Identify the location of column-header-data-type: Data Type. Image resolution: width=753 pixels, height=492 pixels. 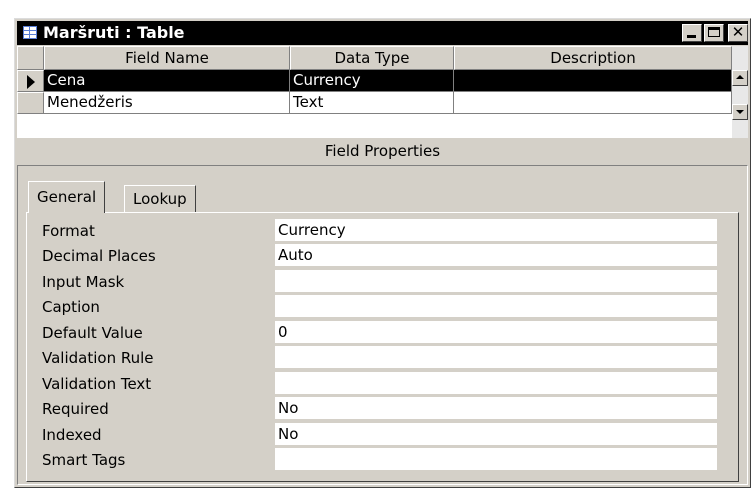
(372, 58).